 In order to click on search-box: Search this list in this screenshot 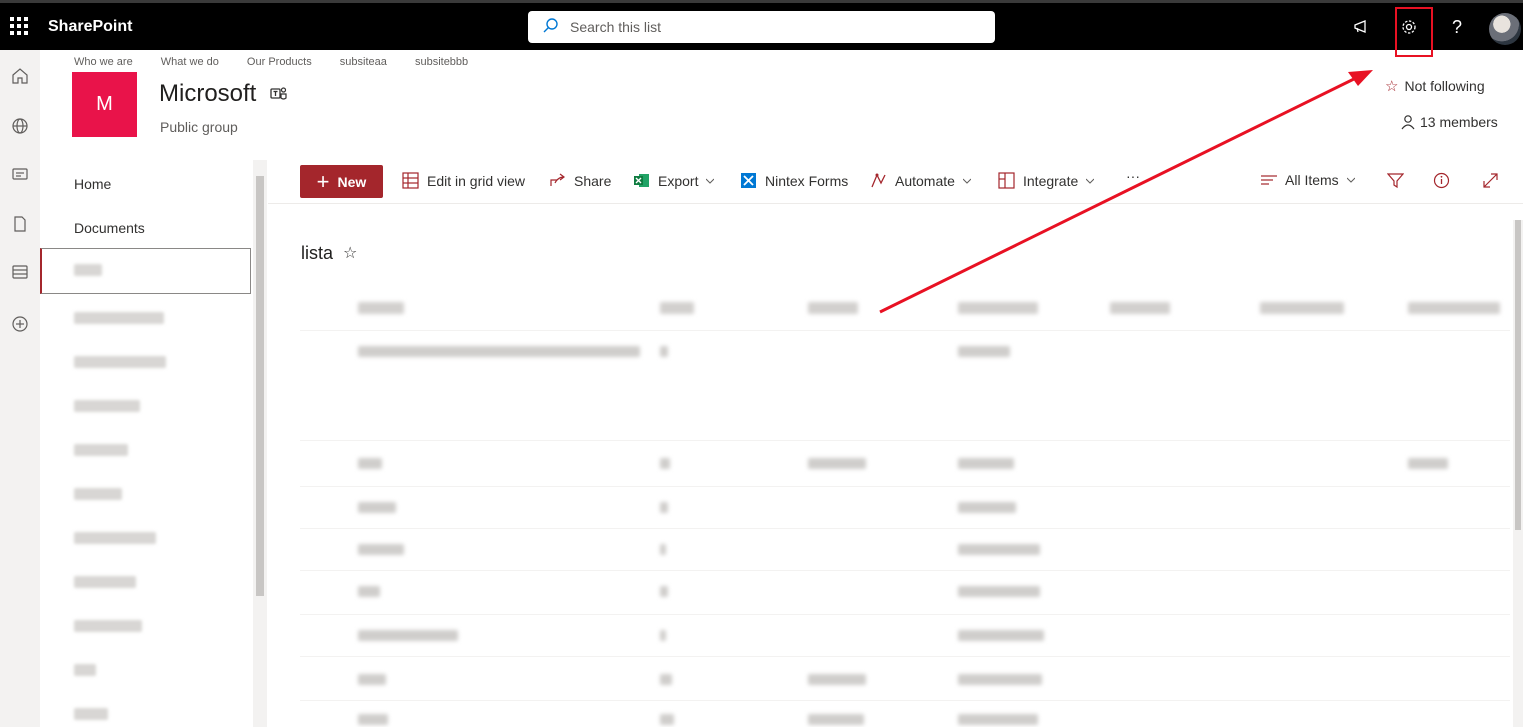, I will do `click(761, 27)`.